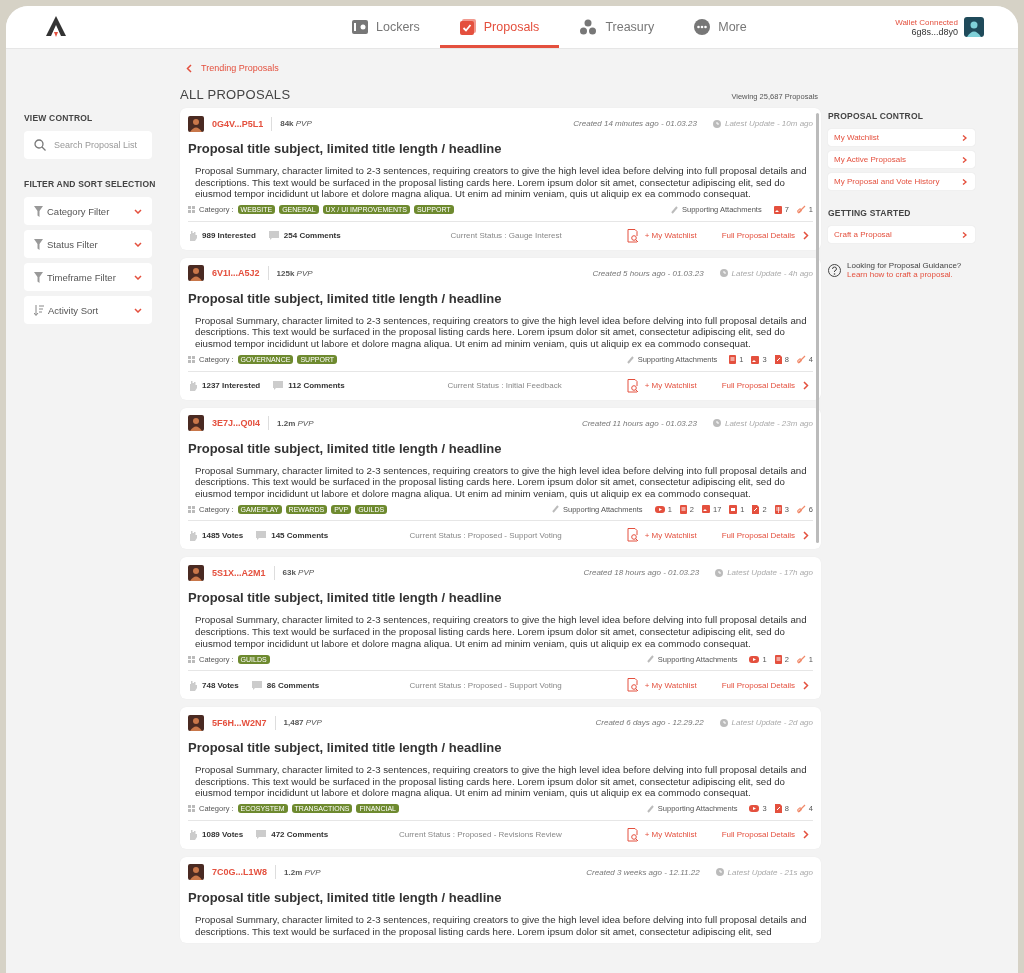 This screenshot has width=1024, height=973. What do you see at coordinates (635, 123) in the screenshot?
I see `created-date: Created 14 minutes ago - 01.03.23` at bounding box center [635, 123].